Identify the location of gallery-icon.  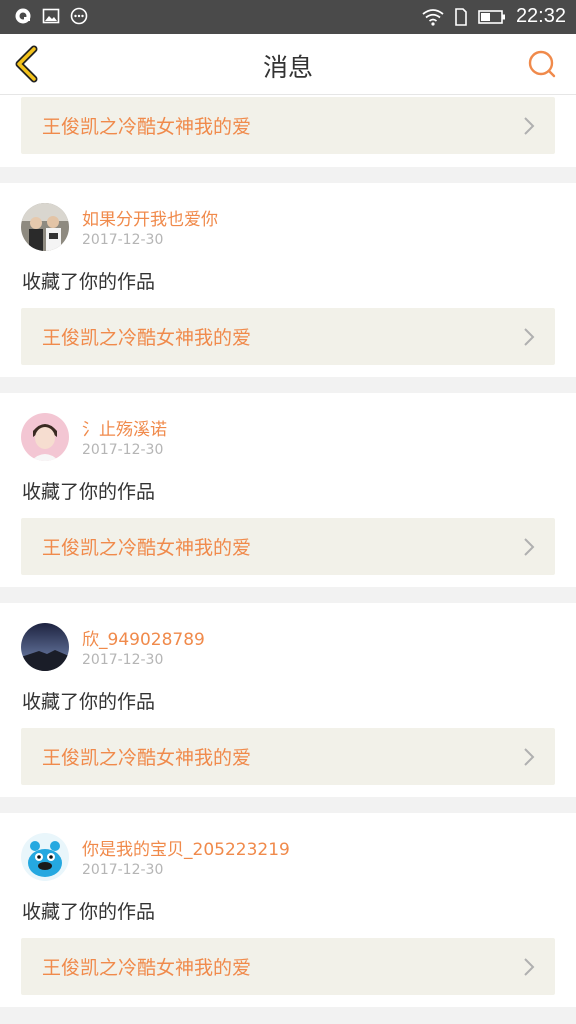
(51, 16).